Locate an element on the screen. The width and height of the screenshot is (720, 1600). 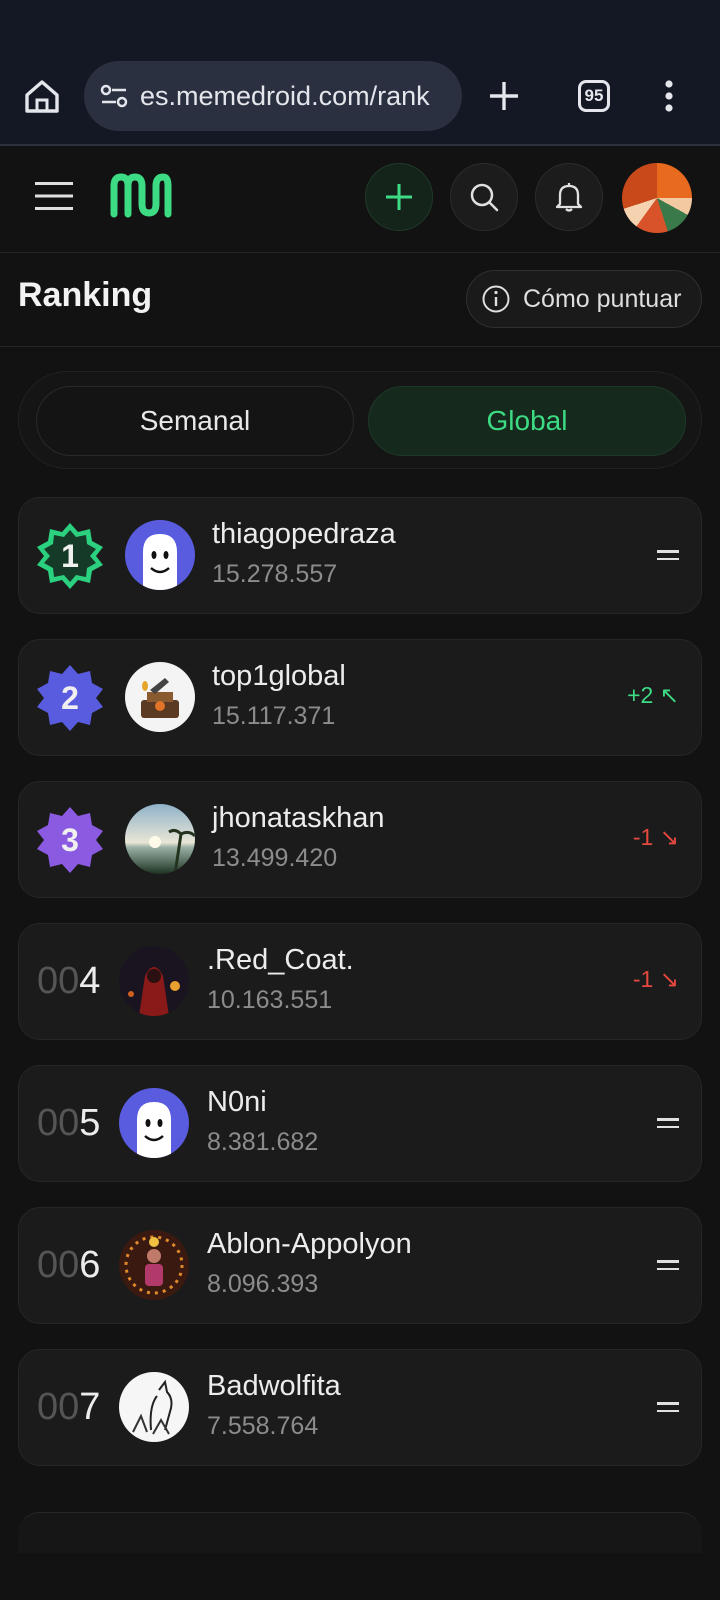
user-avatar is located at coordinates (657, 198).